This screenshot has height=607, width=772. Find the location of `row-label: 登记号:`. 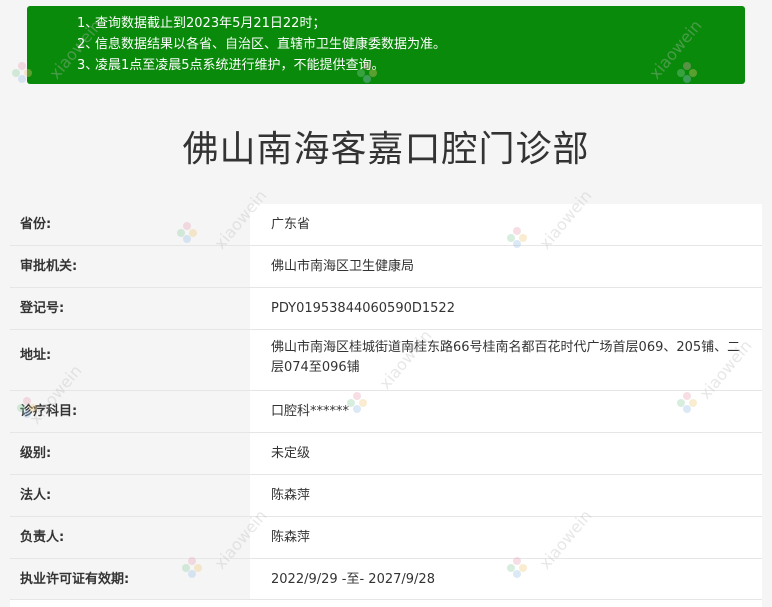

row-label: 登记号: is located at coordinates (130, 308).